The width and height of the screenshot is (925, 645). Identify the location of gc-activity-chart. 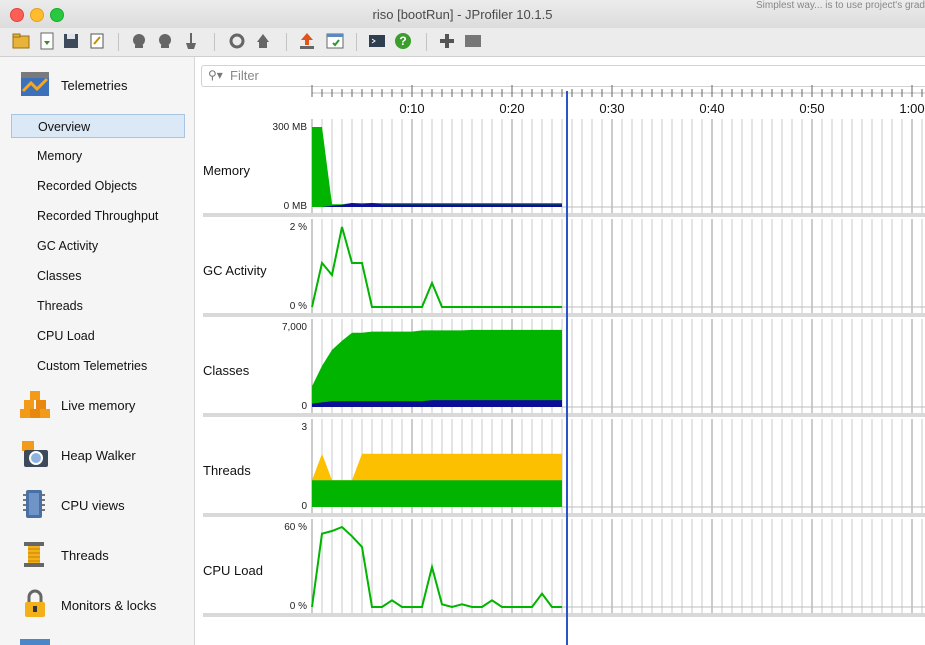
(564, 268).